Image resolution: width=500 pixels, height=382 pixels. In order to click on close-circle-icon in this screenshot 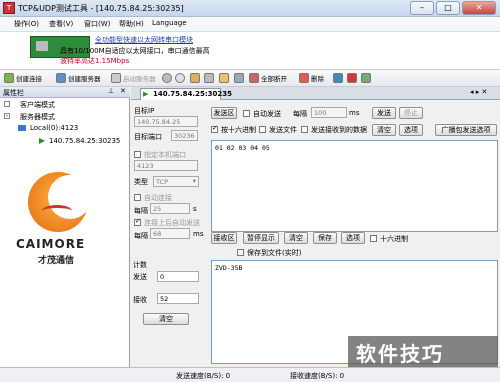, I will do `click(180, 78)`.